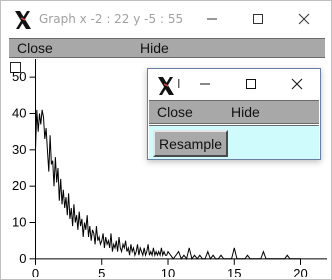 The image size is (332, 280). I want to click on graph-window-titlebar: Graph x -2 : 22 y -5 : 55, so click(166, 19).